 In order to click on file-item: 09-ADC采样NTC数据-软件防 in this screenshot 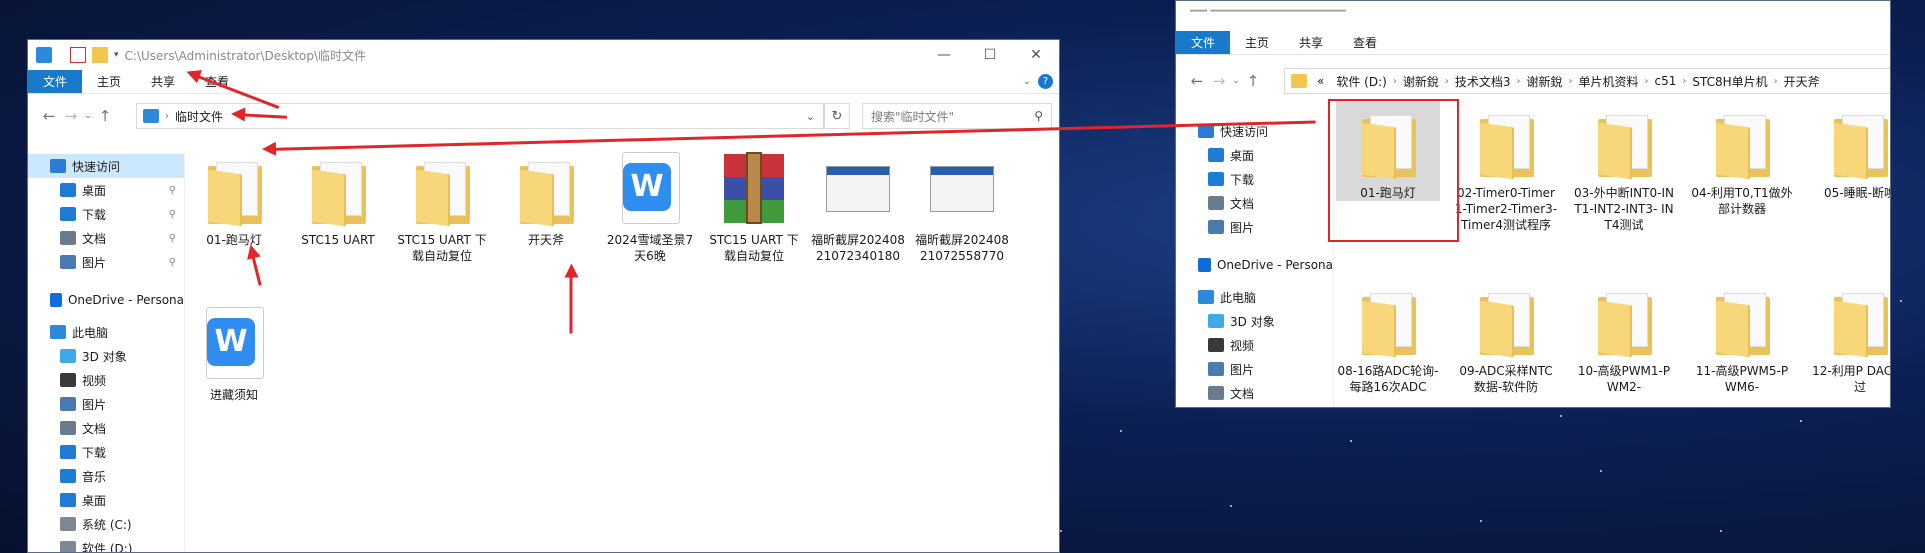, I will do `click(1506, 337)`.